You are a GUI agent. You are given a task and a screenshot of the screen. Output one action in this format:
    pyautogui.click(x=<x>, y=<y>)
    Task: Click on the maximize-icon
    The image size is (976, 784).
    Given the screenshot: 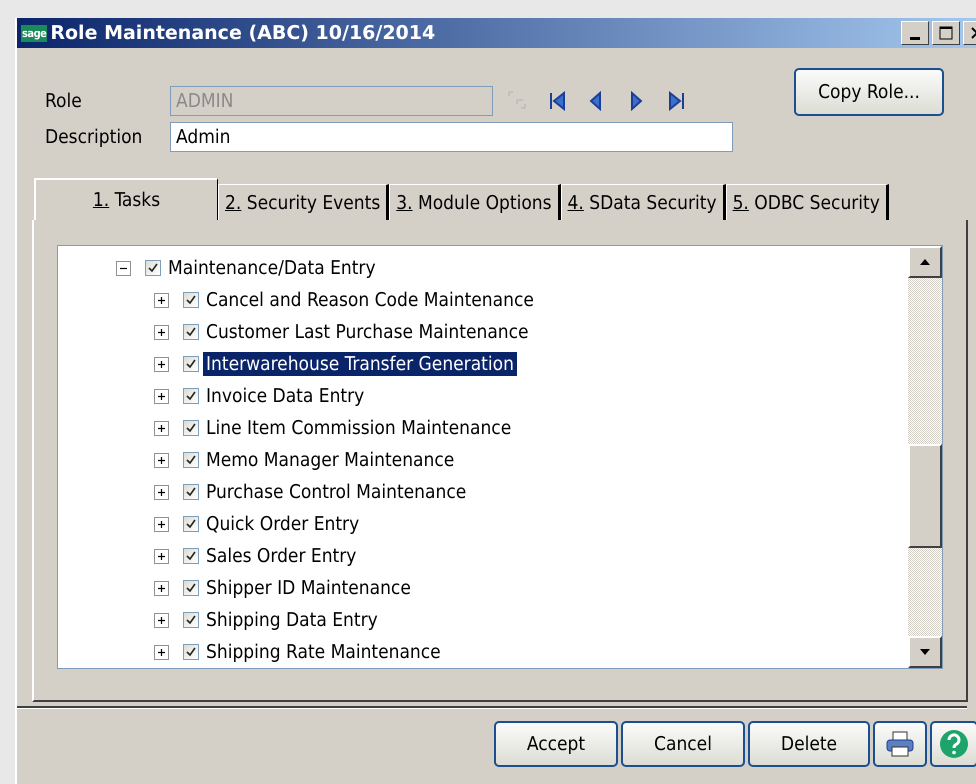 What is the action you would take?
    pyautogui.click(x=946, y=33)
    